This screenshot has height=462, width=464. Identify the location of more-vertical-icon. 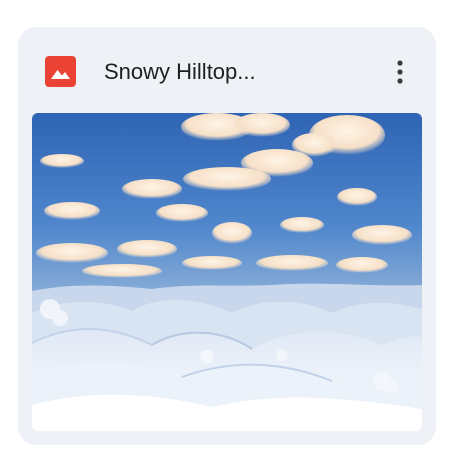
(400, 72).